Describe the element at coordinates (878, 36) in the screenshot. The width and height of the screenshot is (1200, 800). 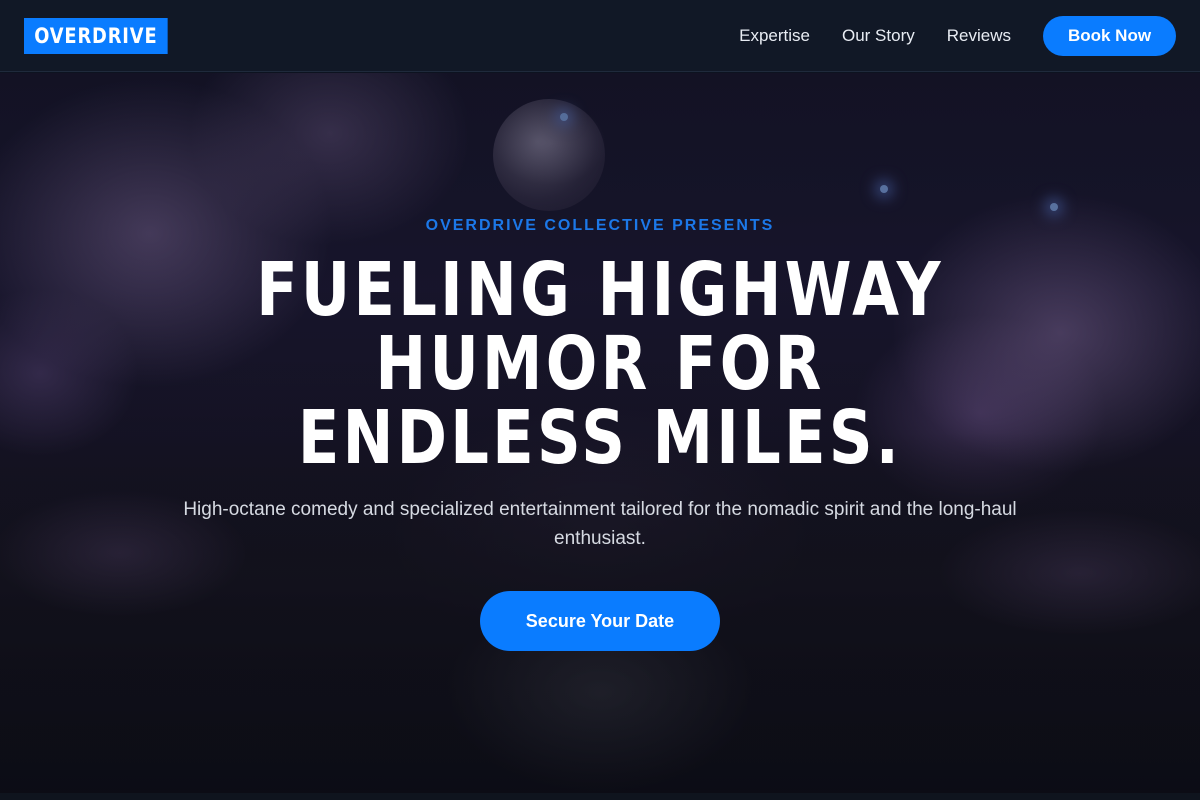
I see `nav-link-our-story: Our Story` at that location.